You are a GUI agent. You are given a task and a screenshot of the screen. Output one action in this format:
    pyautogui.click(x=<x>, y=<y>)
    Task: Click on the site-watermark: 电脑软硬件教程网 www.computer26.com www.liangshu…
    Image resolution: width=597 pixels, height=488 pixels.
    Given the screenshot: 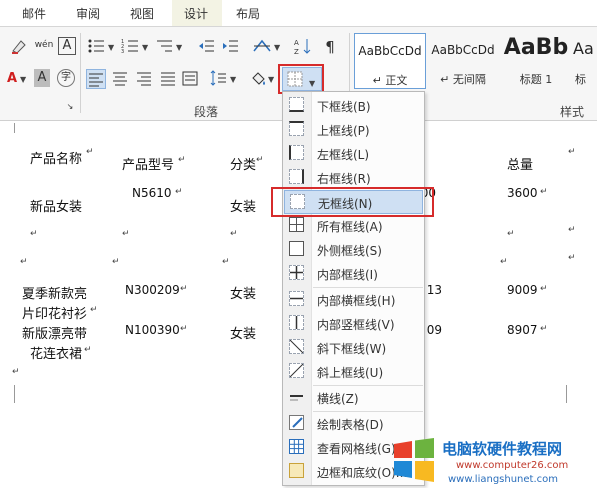 What is the action you would take?
    pyautogui.click(x=494, y=462)
    